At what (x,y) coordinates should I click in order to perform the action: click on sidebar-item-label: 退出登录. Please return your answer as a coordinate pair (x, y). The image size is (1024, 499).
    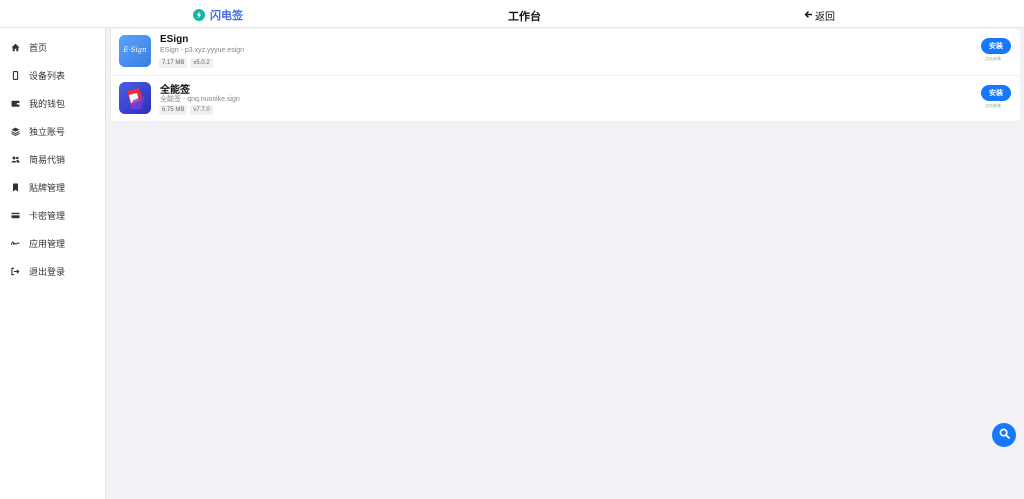
    Looking at the image, I should click on (47, 271).